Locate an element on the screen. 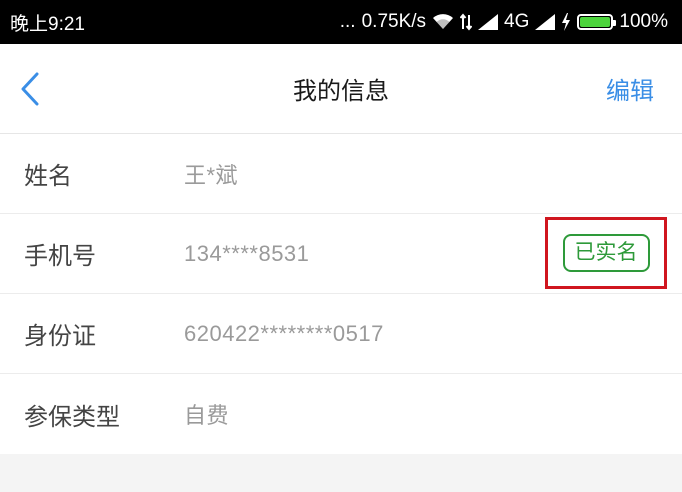  status-bar: 晚上9:21 ... 0.75K/s 4G 100% is located at coordinates (341, 22).